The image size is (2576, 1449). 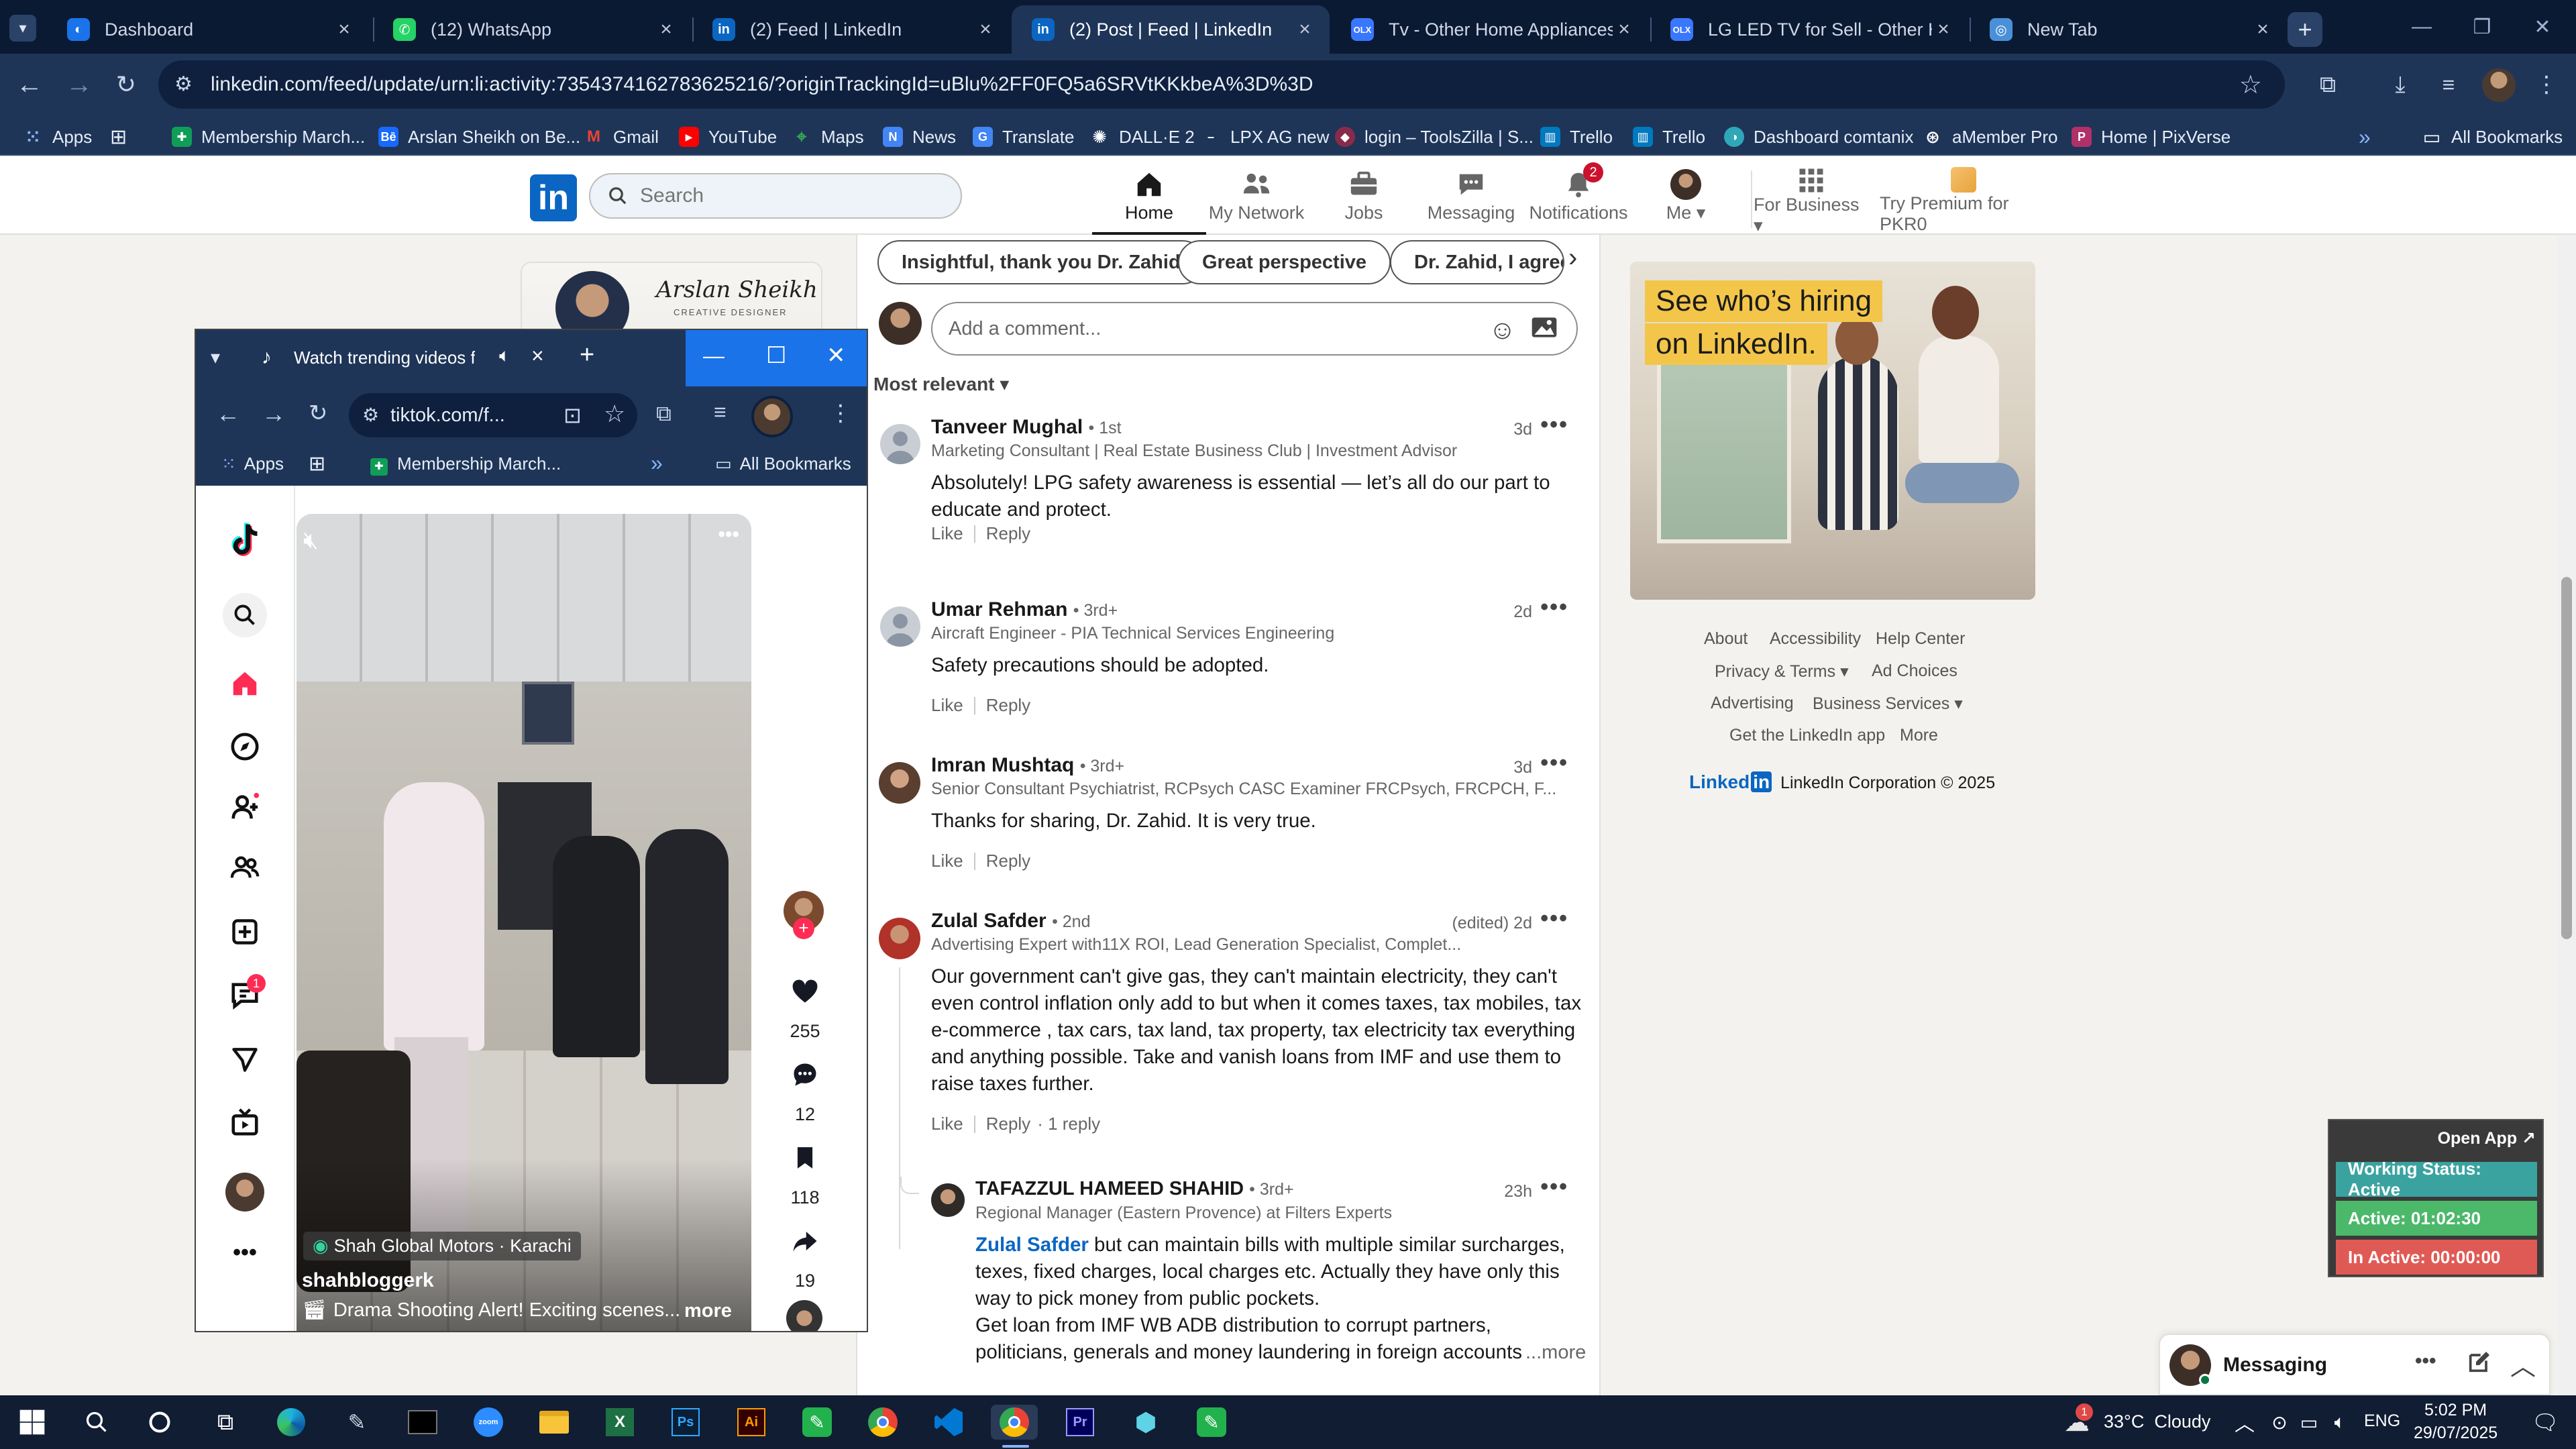 What do you see at coordinates (291, 1422) in the screenshot?
I see `edge-browser-icon` at bounding box center [291, 1422].